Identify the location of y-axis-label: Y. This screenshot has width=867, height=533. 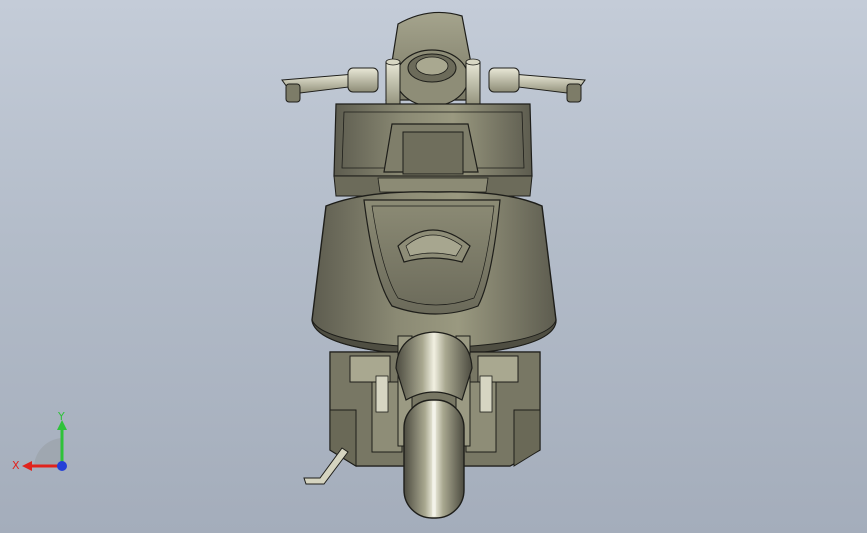
(61, 416).